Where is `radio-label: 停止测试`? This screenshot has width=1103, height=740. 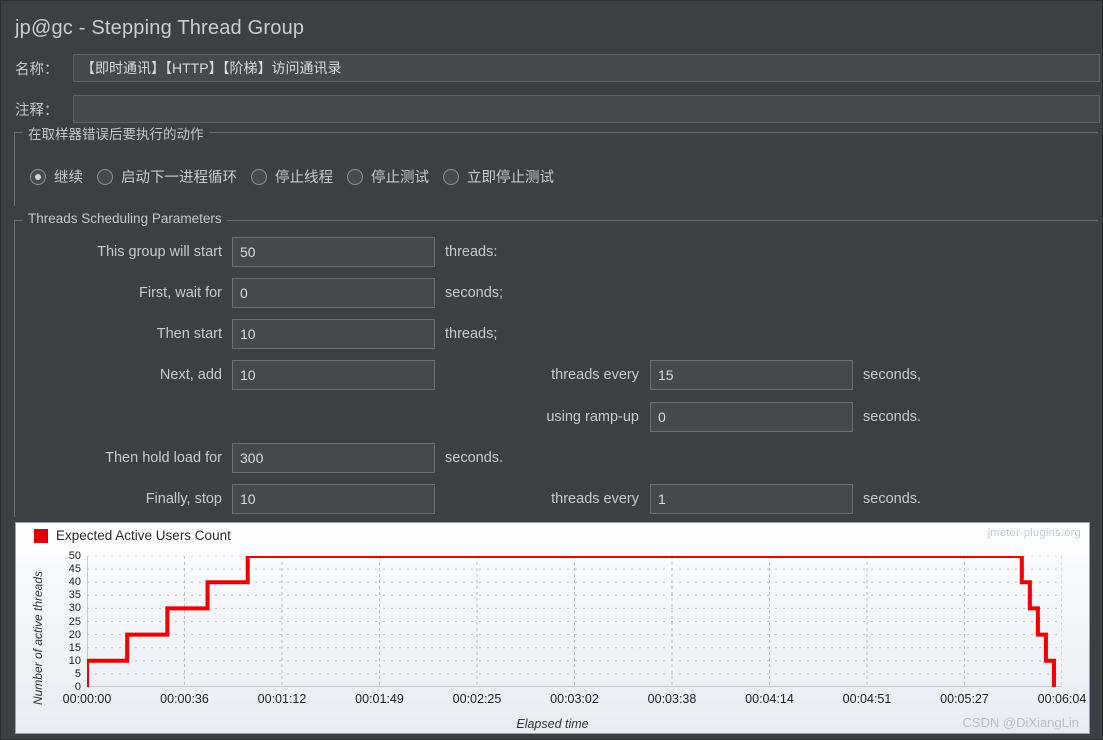
radio-label: 停止测试 is located at coordinates (400, 178).